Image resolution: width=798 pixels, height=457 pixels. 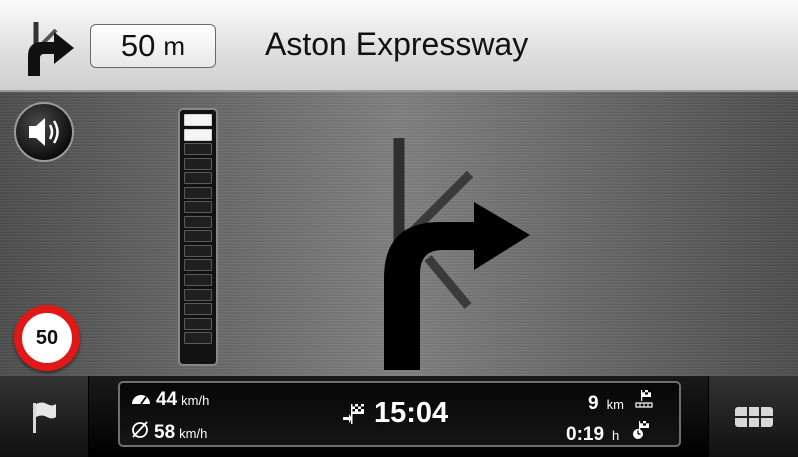 I want to click on destination-flag-button, so click(x=44, y=416).